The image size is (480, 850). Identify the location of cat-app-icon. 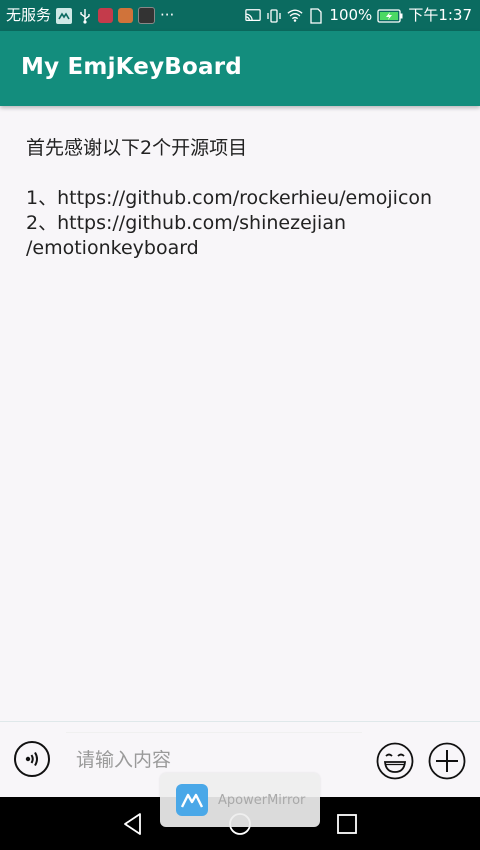
(147, 15).